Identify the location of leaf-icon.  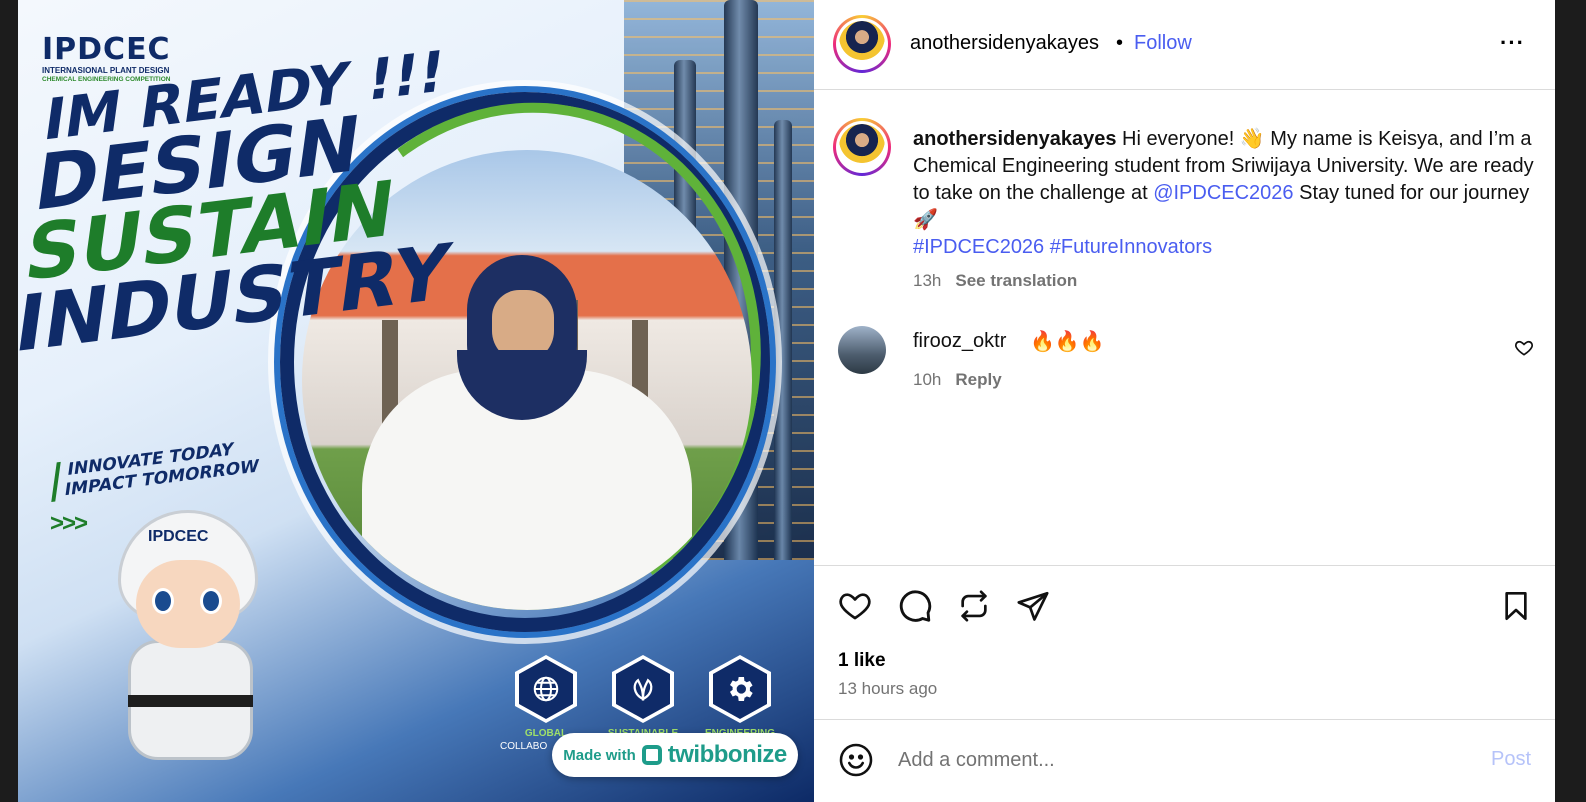
(643, 689).